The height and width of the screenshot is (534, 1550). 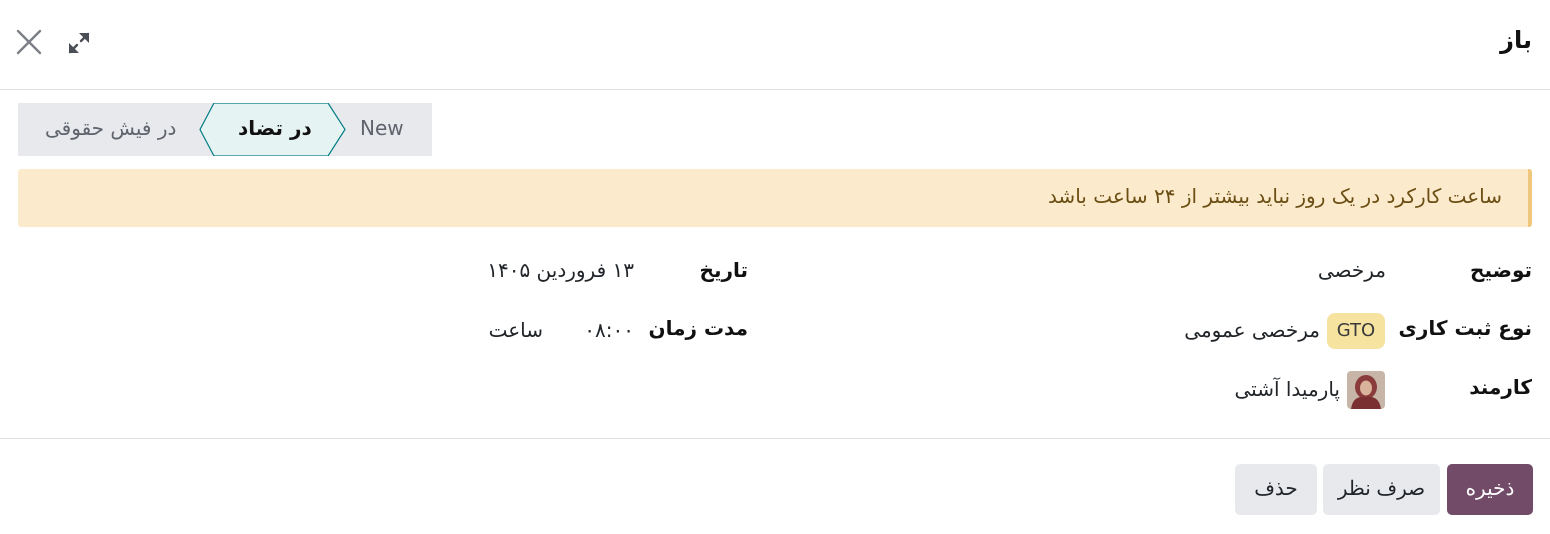 I want to click on description-label: توضیح, so click(x=1501, y=270).